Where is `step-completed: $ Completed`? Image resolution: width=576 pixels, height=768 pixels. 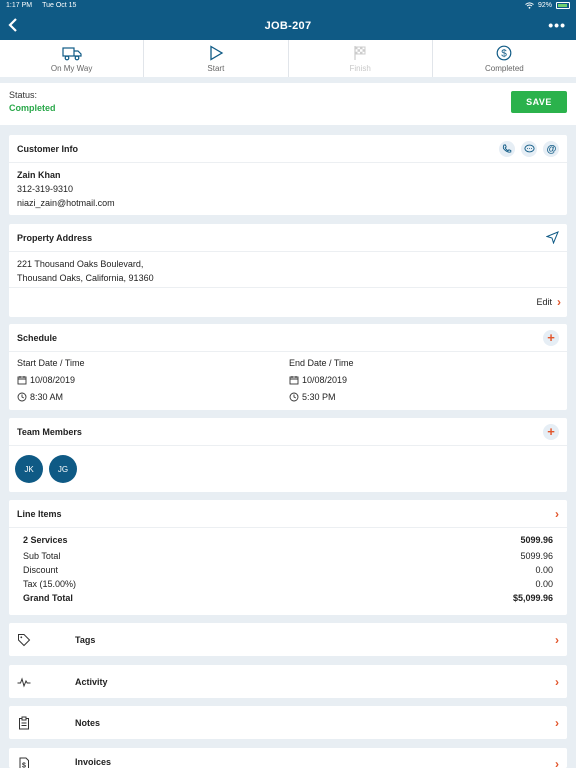
step-completed: $ Completed is located at coordinates (504, 58).